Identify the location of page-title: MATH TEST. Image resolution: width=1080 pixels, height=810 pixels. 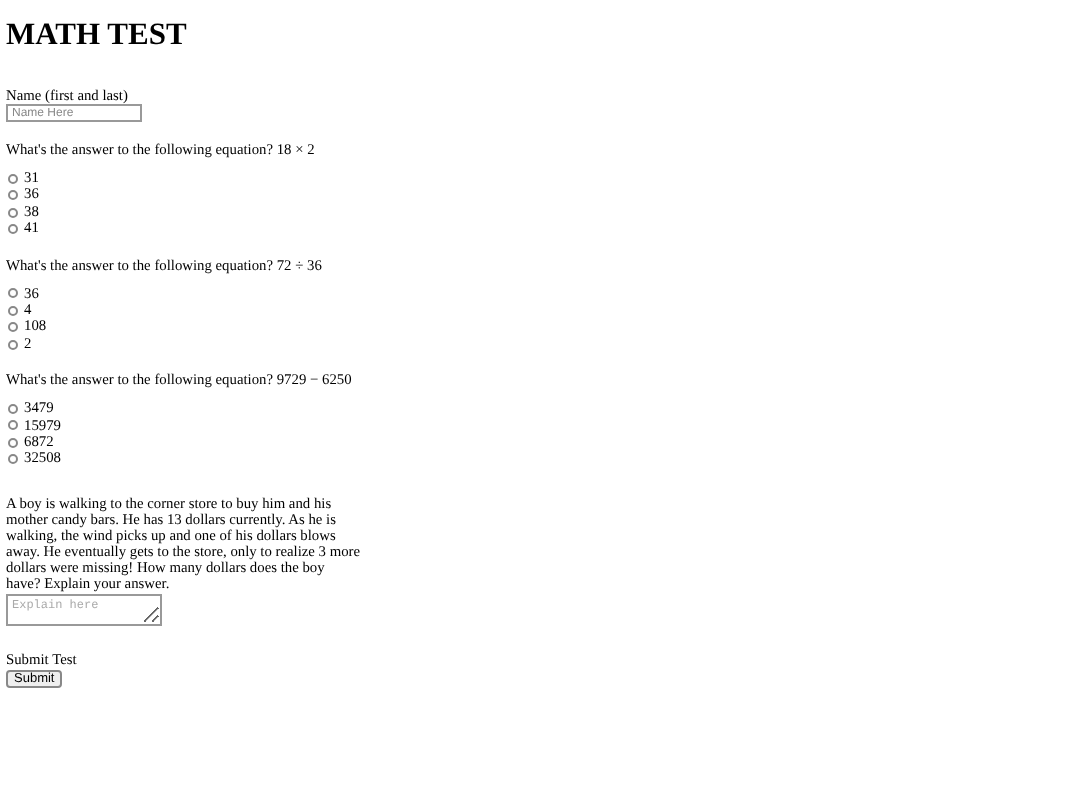
(97, 36).